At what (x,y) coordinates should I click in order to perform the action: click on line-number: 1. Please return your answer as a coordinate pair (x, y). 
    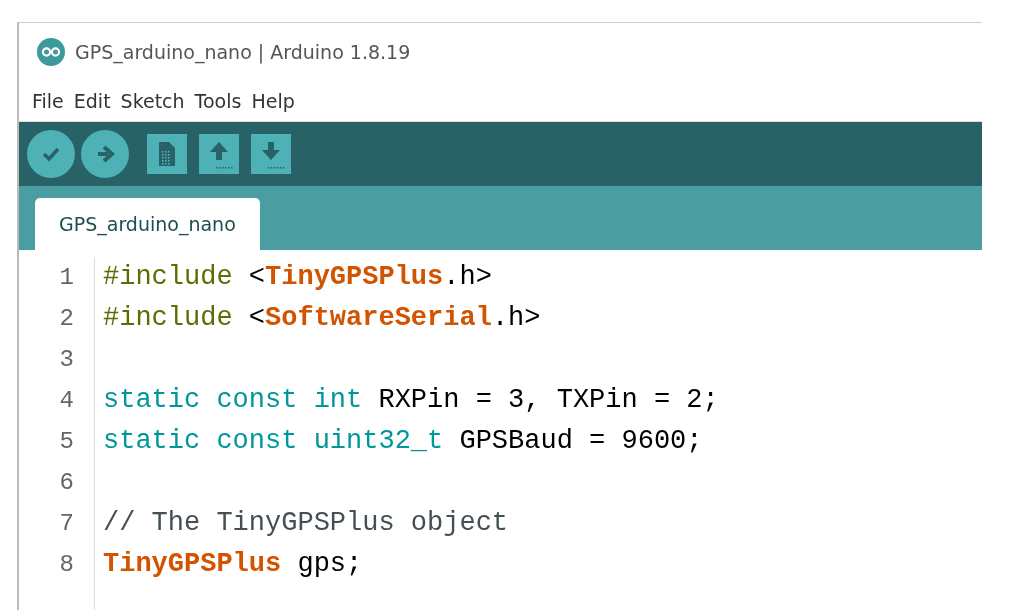
    Looking at the image, I should click on (66, 278).